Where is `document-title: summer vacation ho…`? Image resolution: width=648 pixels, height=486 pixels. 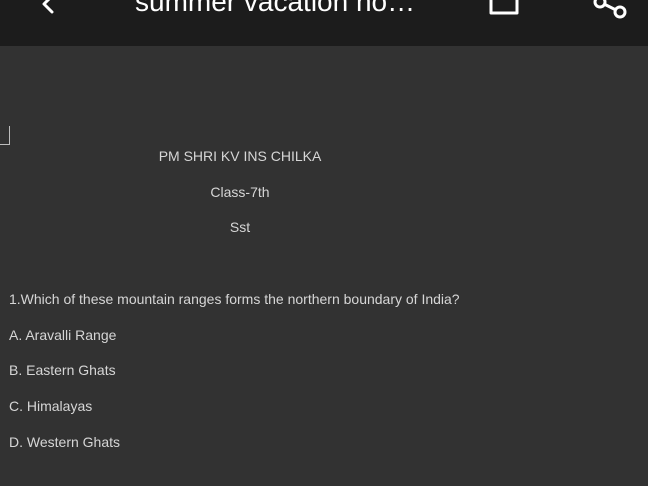 document-title: summer vacation ho… is located at coordinates (275, 8).